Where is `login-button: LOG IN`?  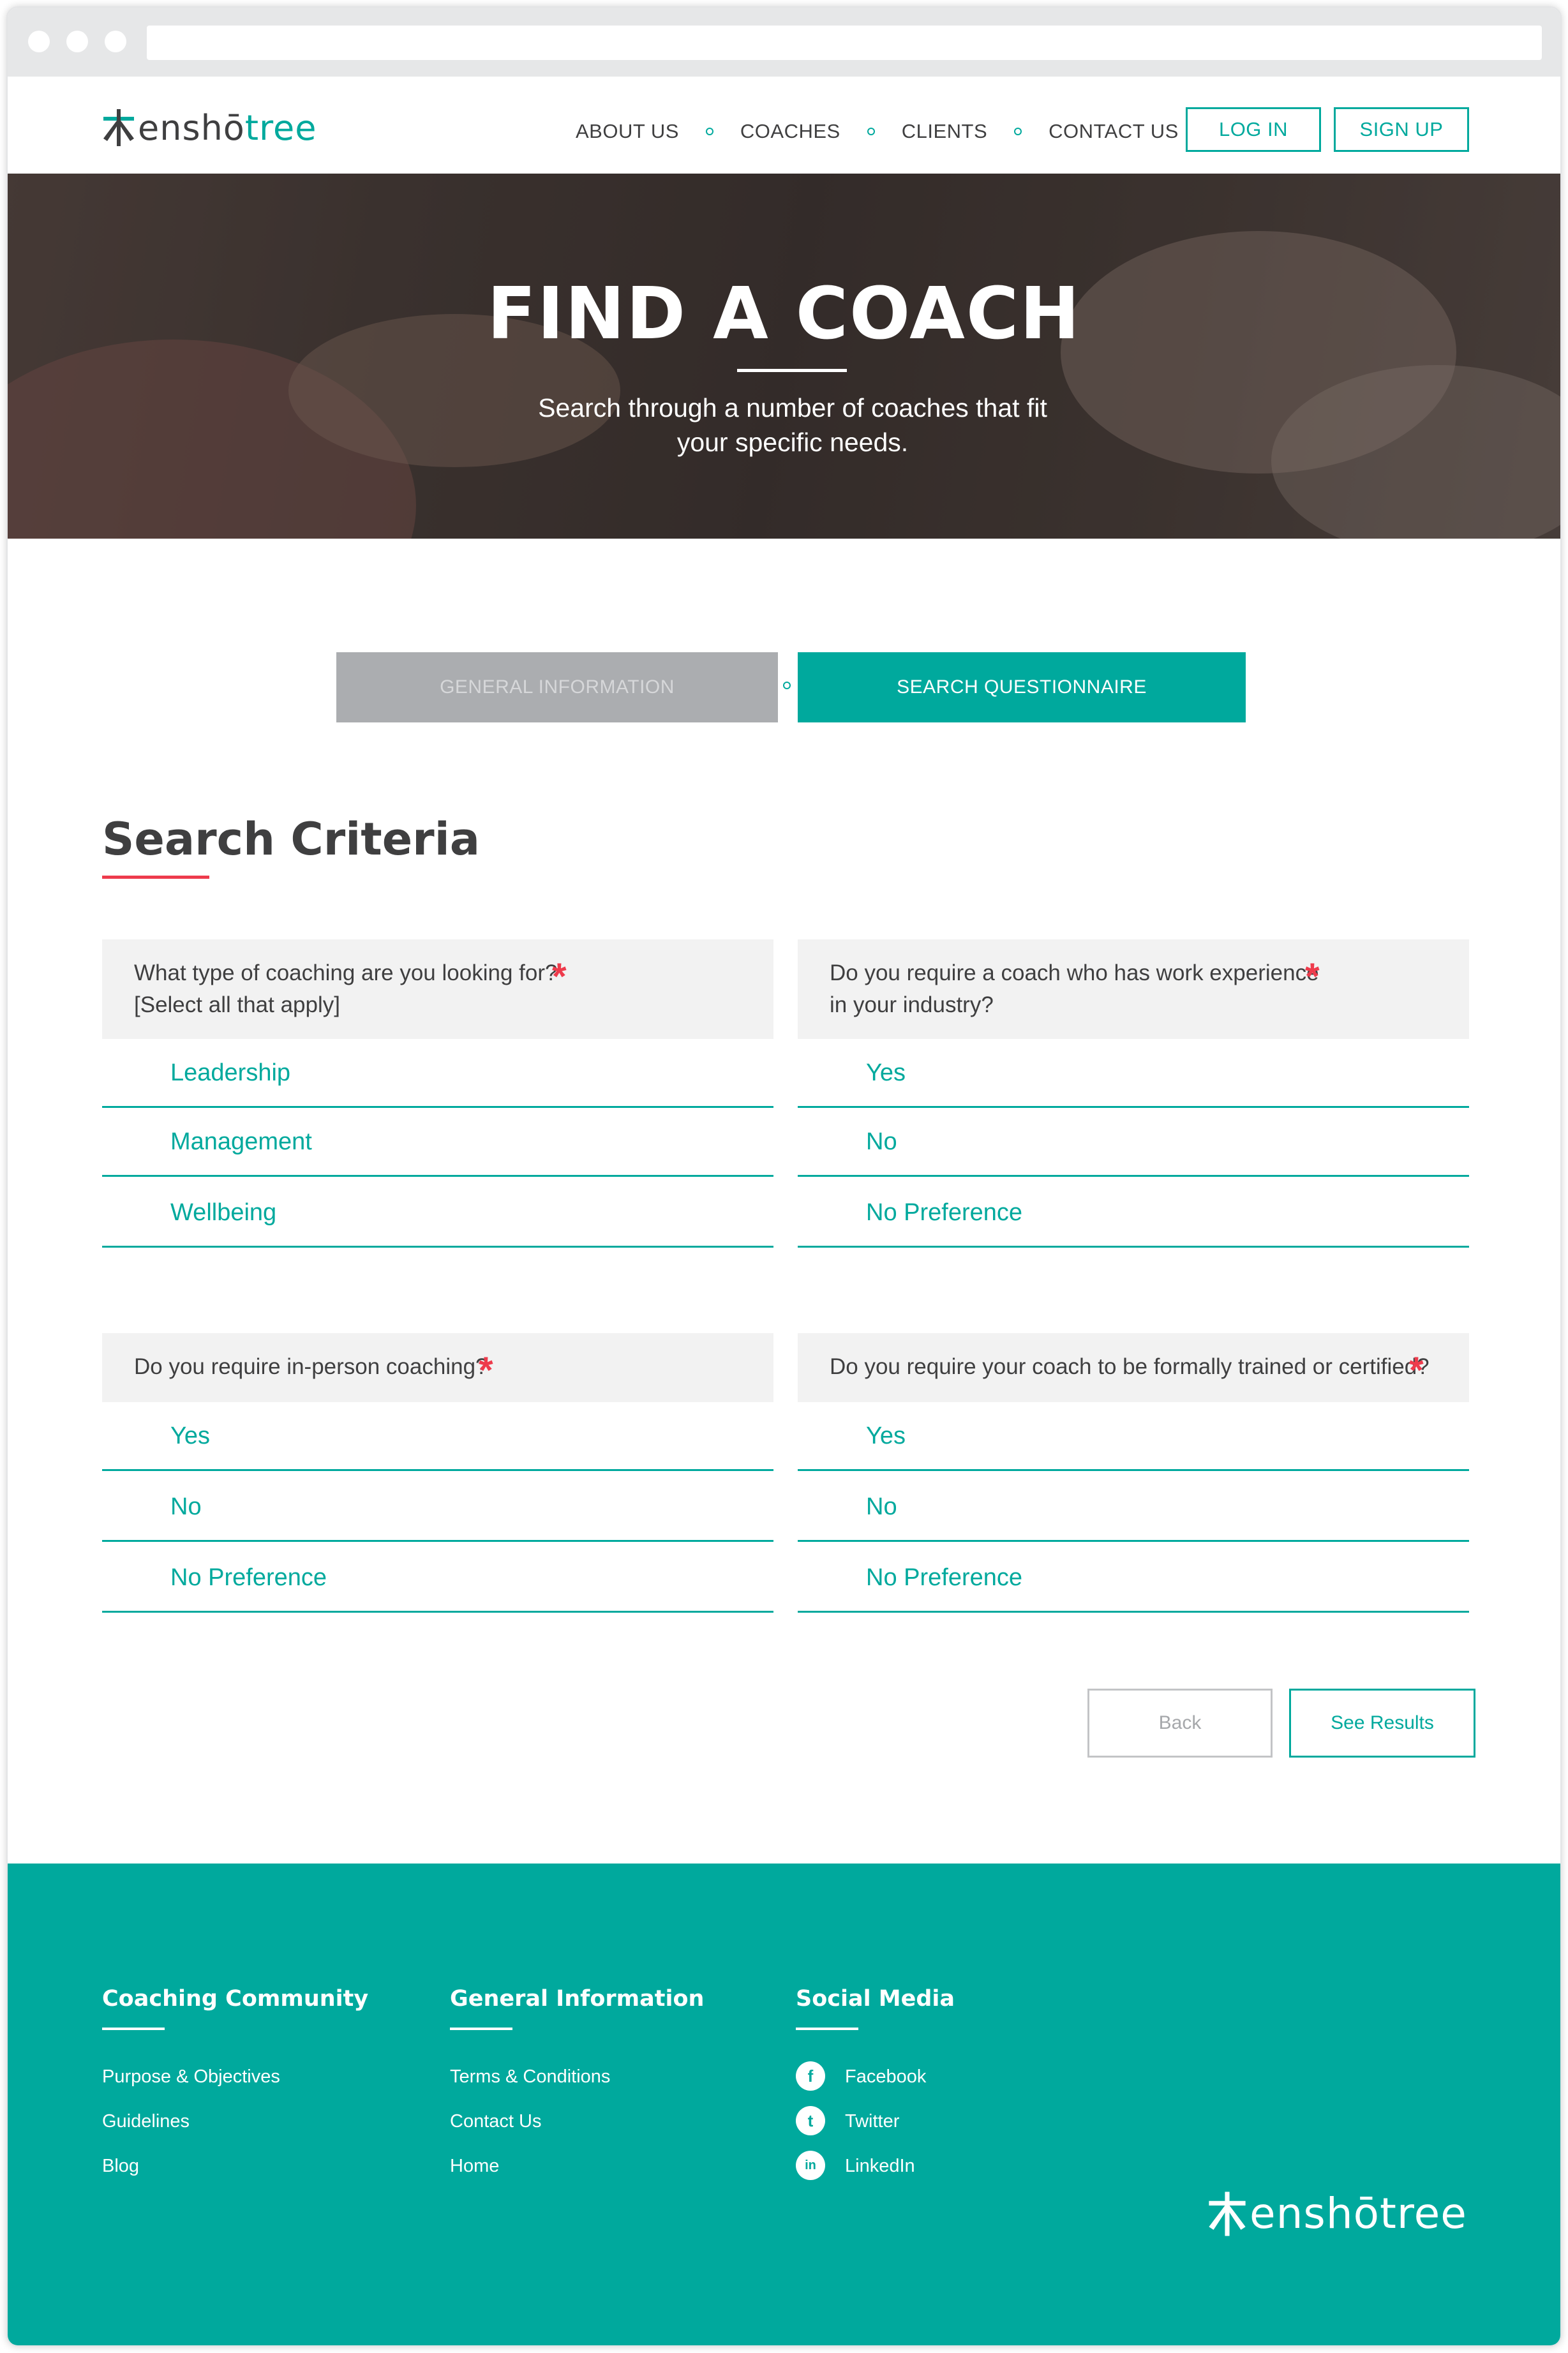
login-button: LOG IN is located at coordinates (1253, 129).